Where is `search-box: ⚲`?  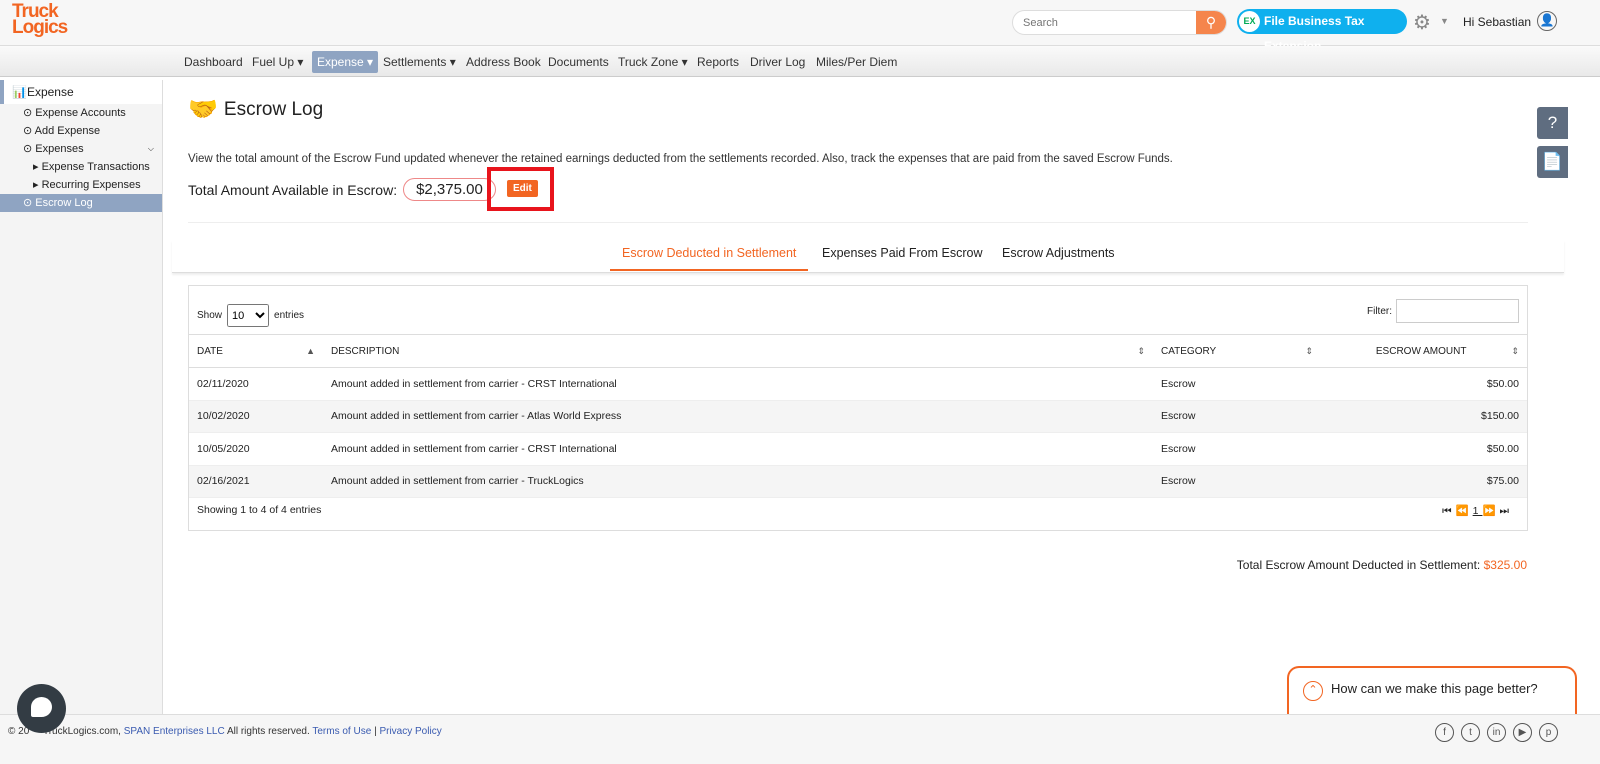 search-box: ⚲ is located at coordinates (1119, 22).